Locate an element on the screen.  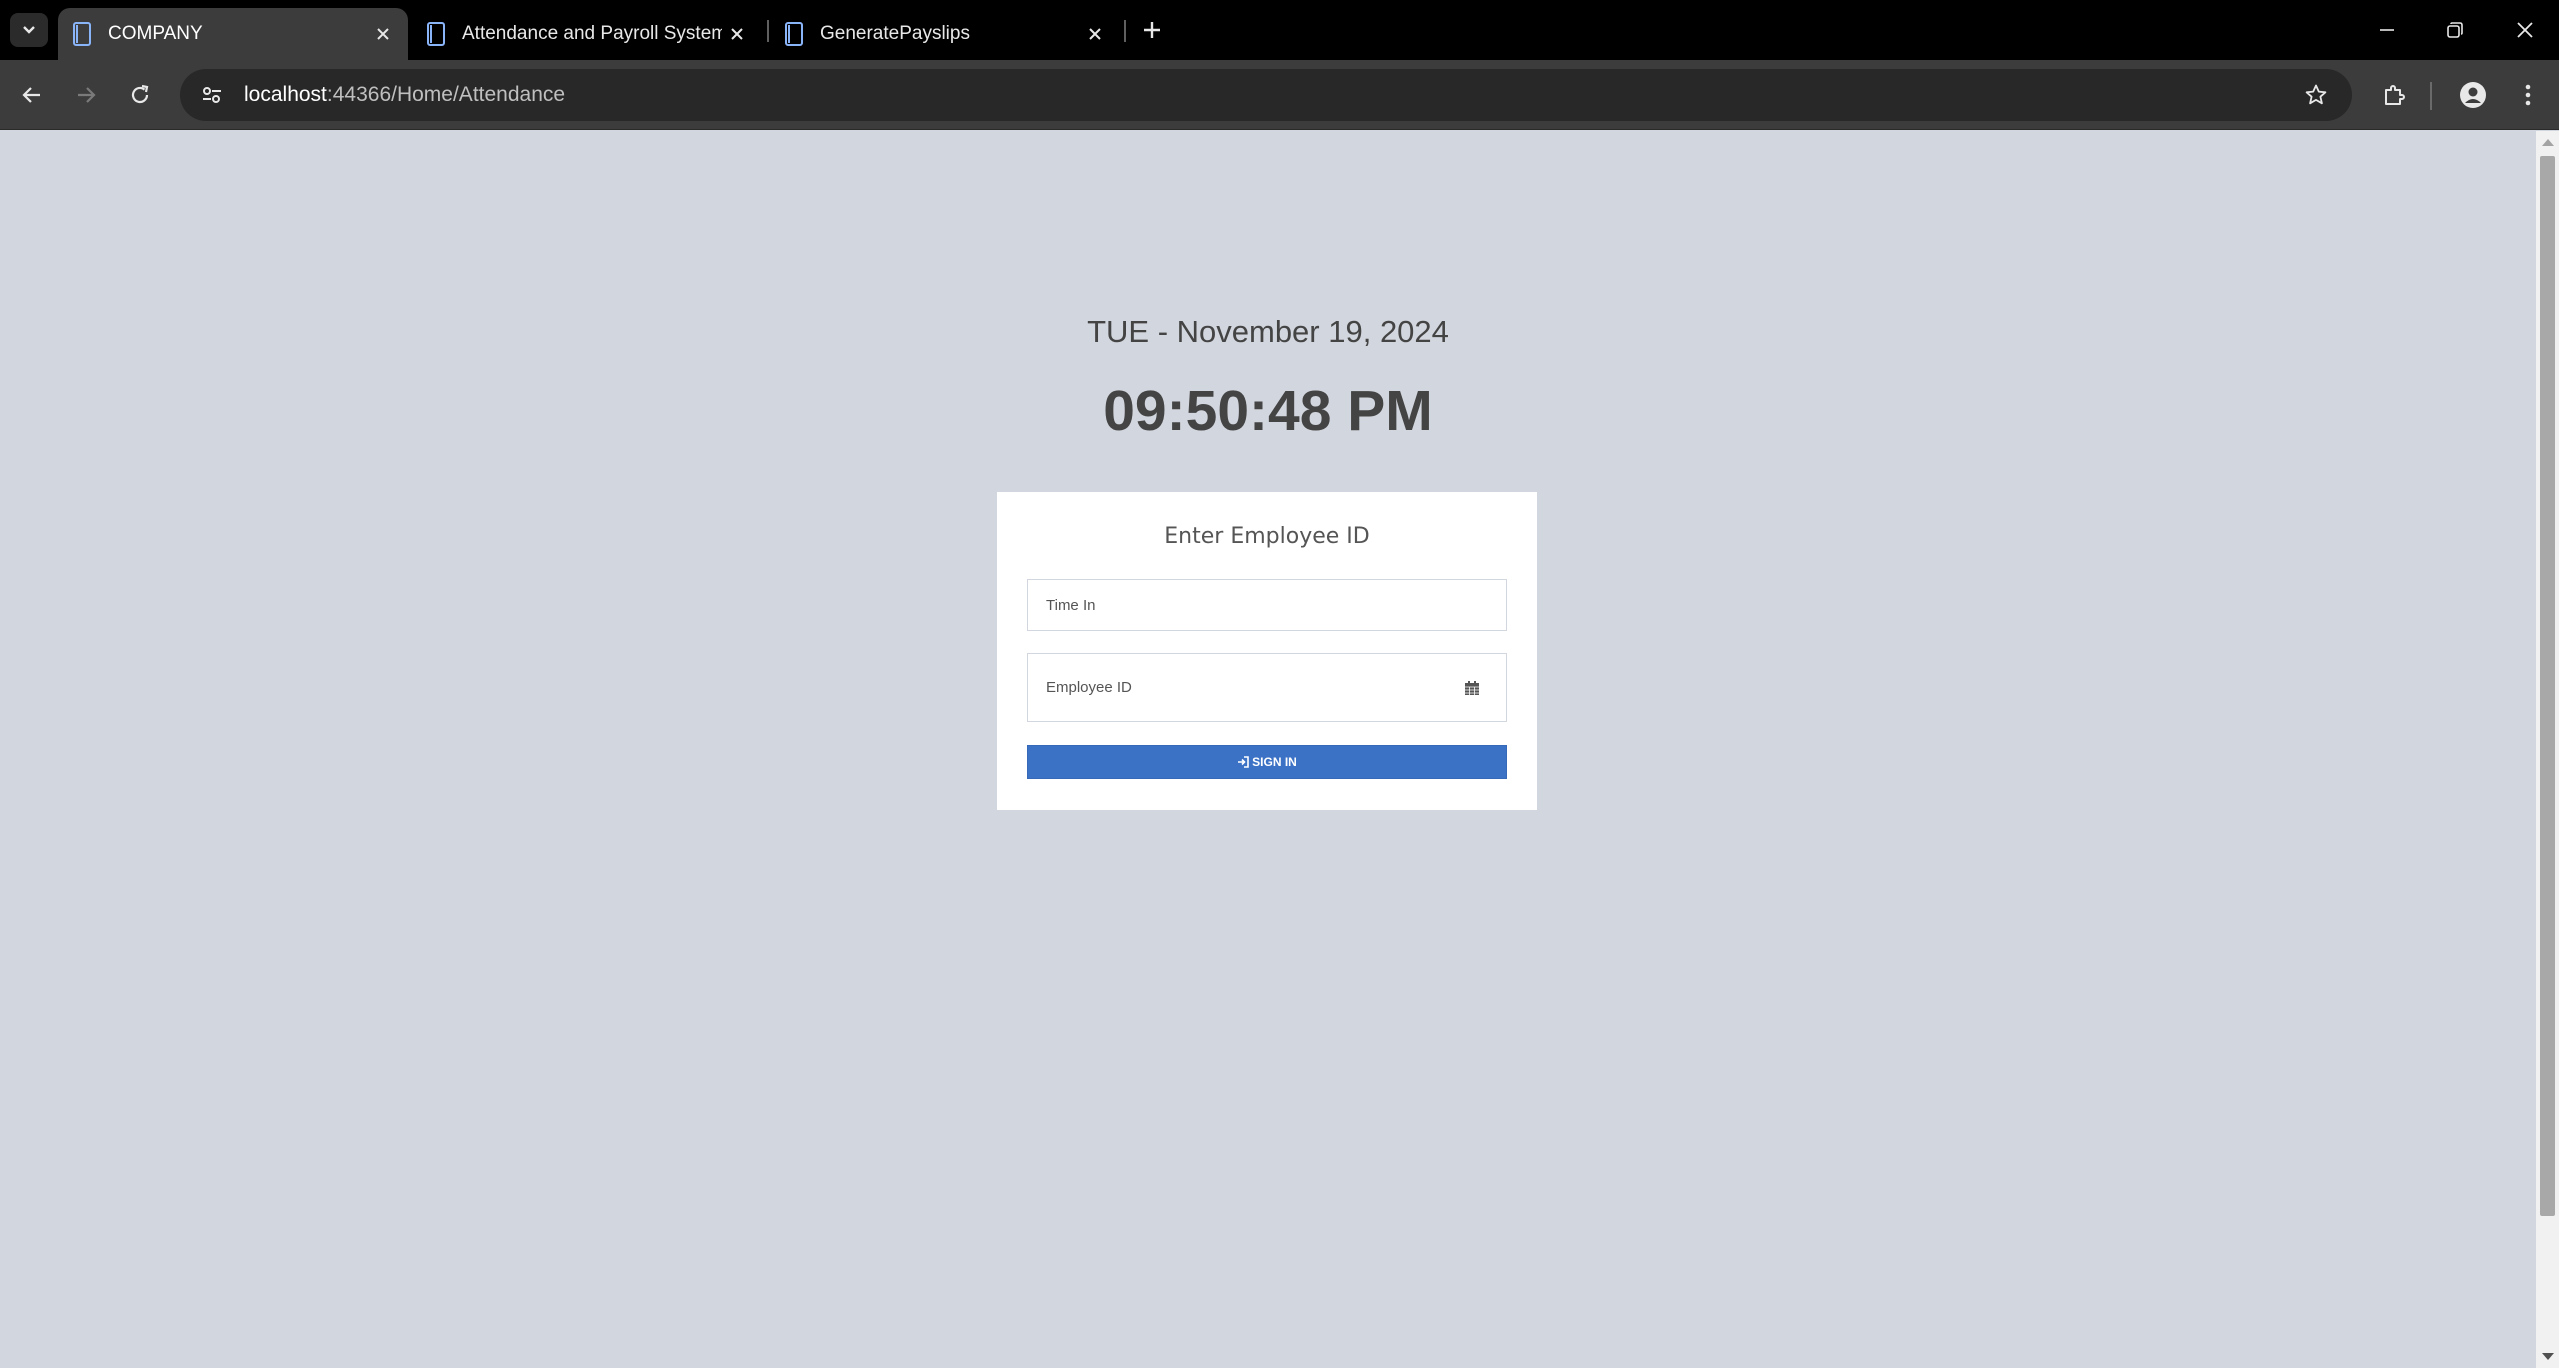
address-bar: localhost:44366/Home/Attendance is located at coordinates (1266, 95).